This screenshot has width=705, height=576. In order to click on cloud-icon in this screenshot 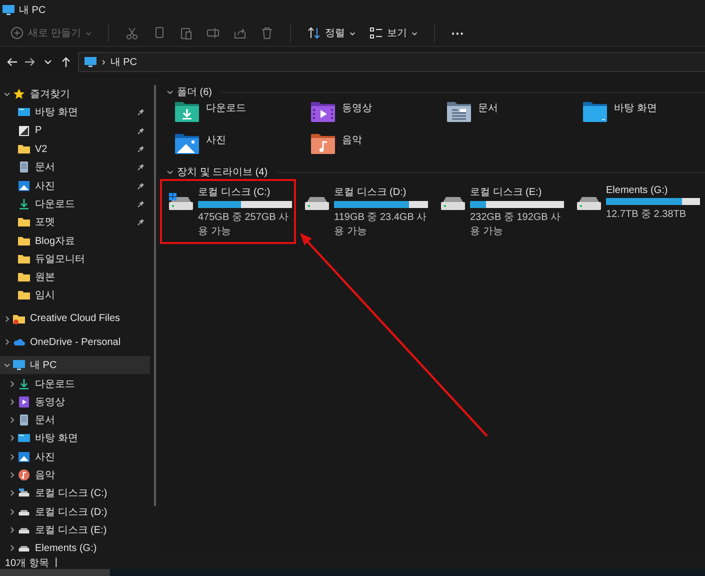, I will do `click(19, 342)`.